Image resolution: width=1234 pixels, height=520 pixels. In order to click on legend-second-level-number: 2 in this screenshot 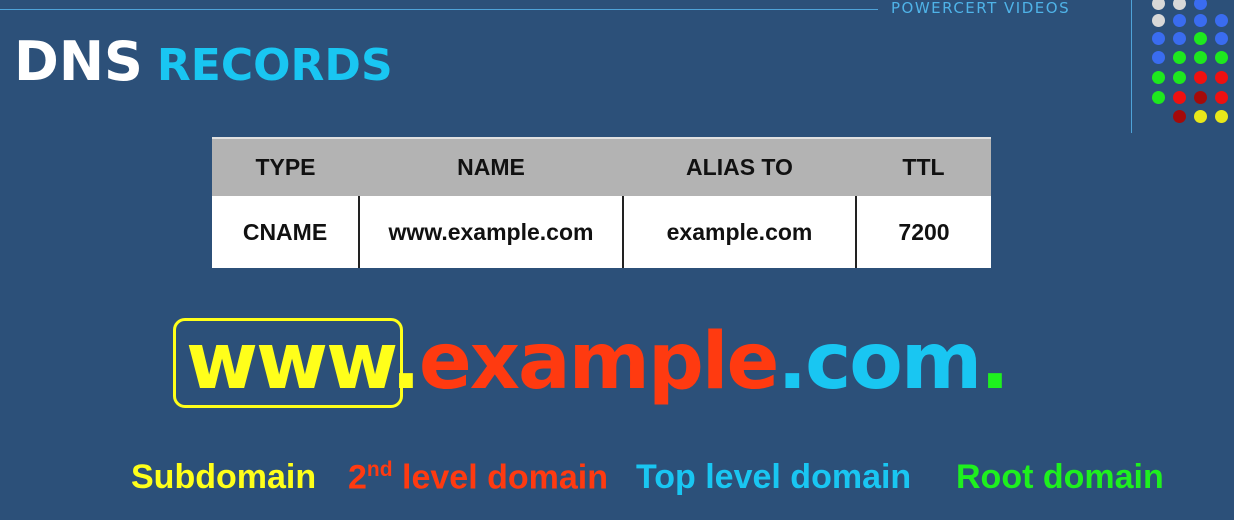, I will do `click(357, 477)`.